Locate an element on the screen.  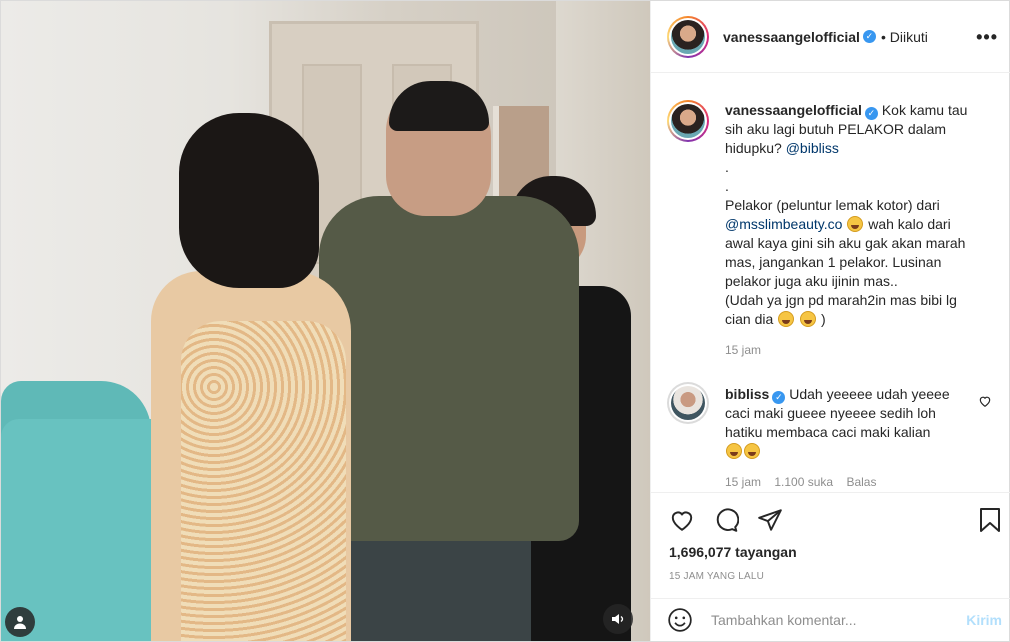
tagged-users-button is located at coordinates (20, 622).